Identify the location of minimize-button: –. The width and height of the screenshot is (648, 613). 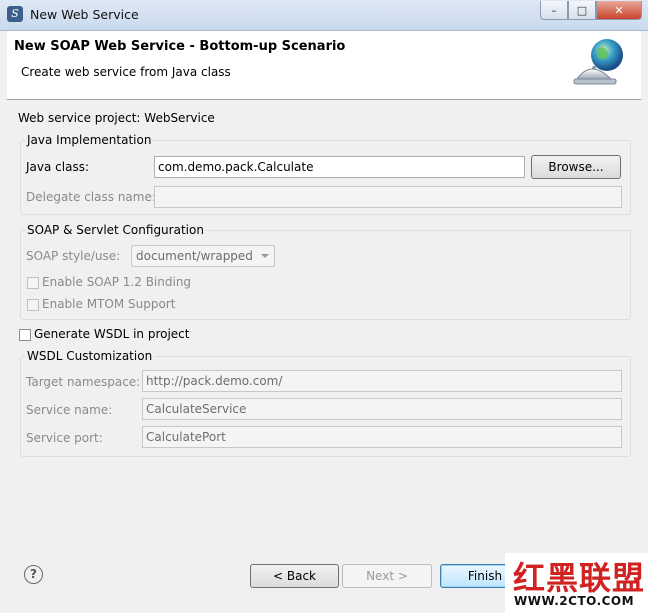
(554, 10).